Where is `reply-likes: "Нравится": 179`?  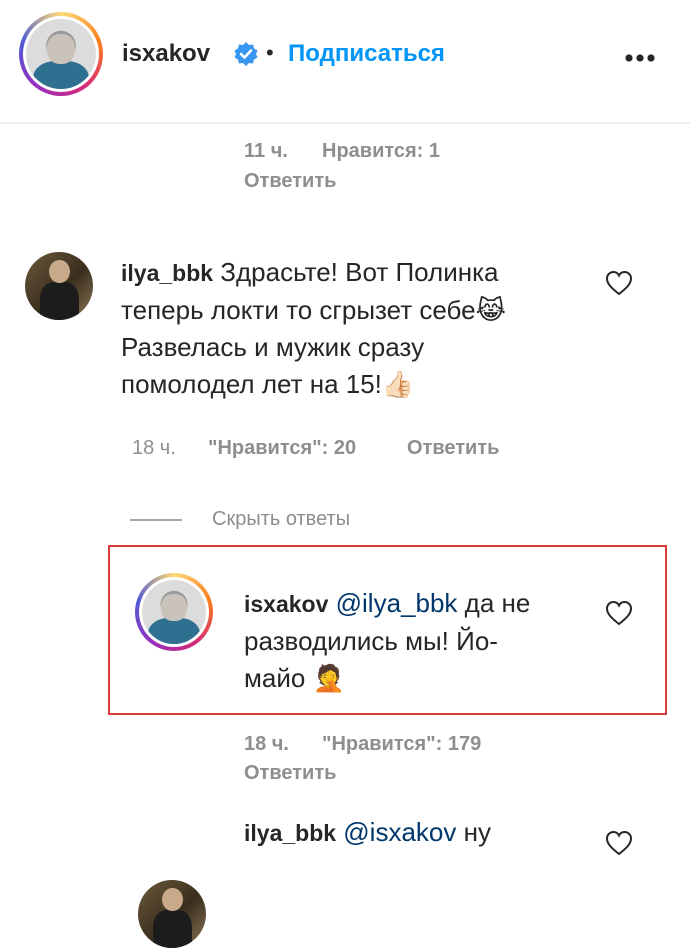
reply-likes: "Нравится": 179 is located at coordinates (401, 744).